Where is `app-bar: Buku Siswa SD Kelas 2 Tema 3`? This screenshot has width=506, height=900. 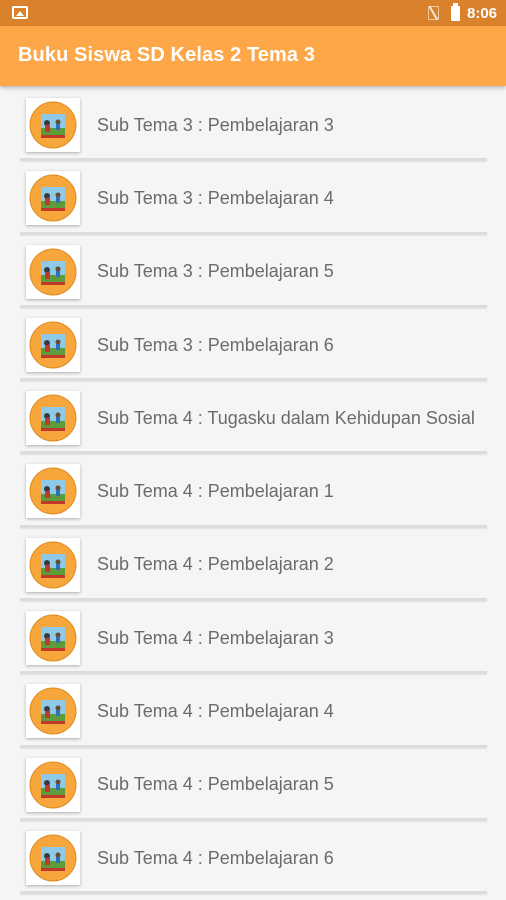
app-bar: Buku Siswa SD Kelas 2 Tema 3 is located at coordinates (253, 56).